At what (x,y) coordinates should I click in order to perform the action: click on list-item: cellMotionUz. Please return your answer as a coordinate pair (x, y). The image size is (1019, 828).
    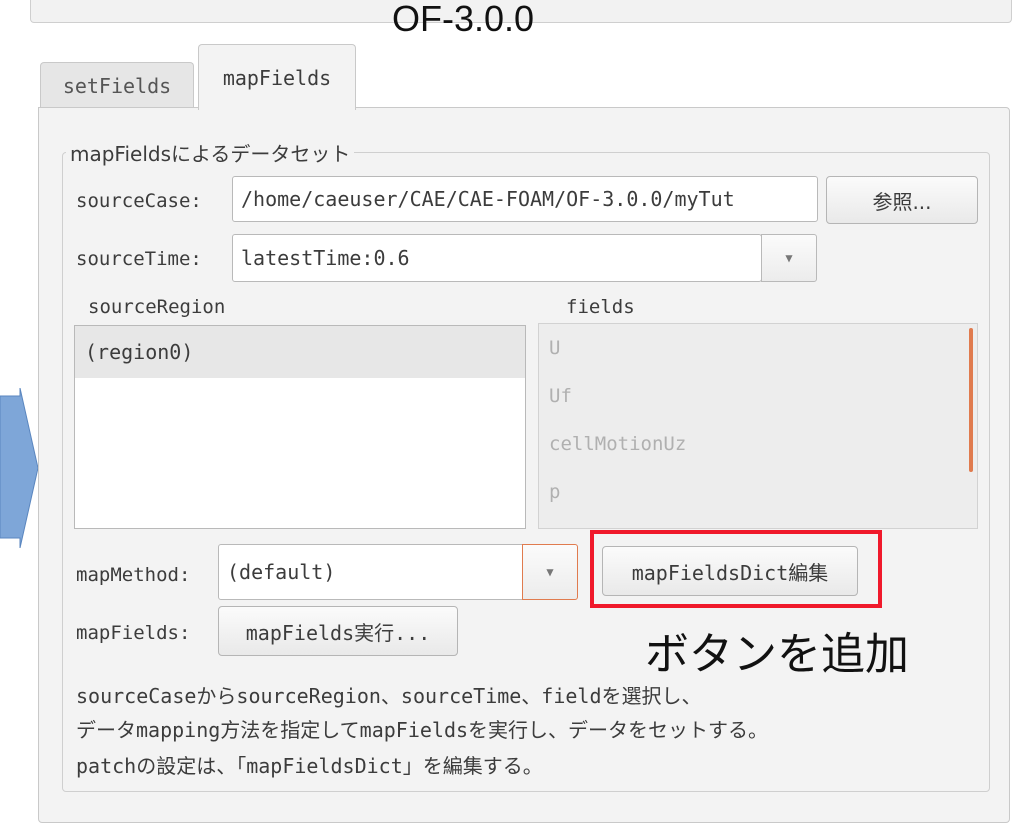
    Looking at the image, I should click on (758, 444).